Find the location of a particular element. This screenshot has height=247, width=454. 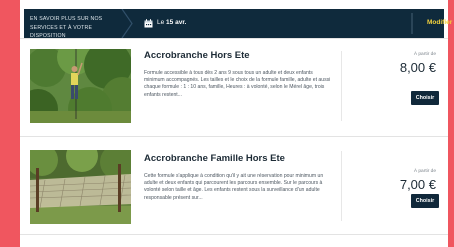

calendar-icon is located at coordinates (148, 23).